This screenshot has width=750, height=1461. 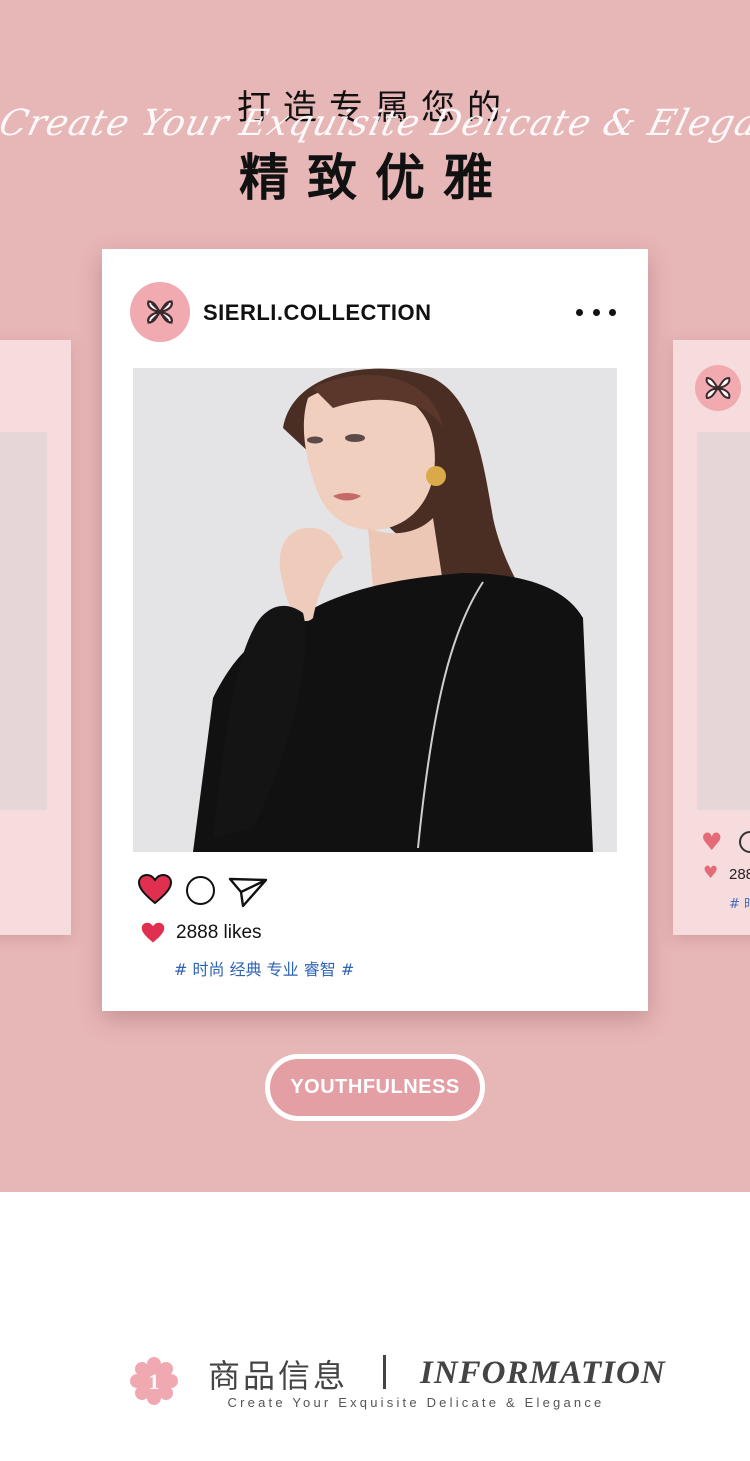 What do you see at coordinates (264, 968) in the screenshot?
I see `post-hashtags: # 时尚 经典 专业 睿智 #` at bounding box center [264, 968].